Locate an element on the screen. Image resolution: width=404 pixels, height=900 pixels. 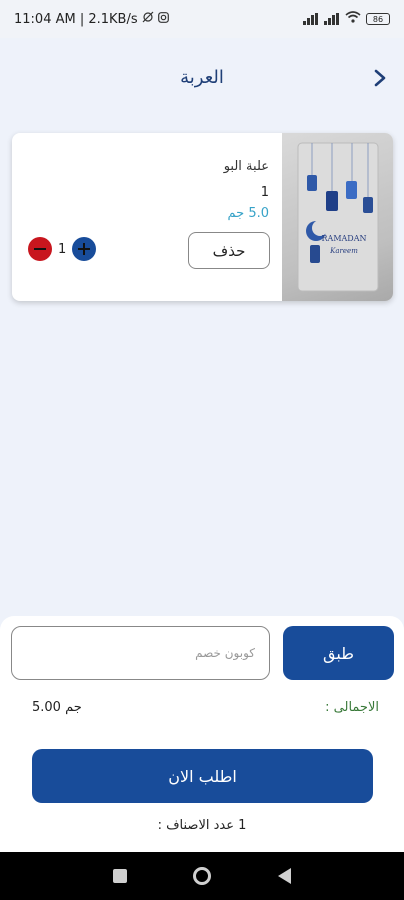
svg-text: Kareem is located at coordinates (343, 251).